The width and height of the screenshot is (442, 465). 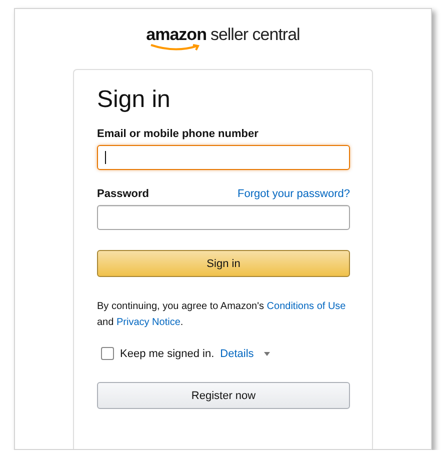 What do you see at coordinates (223, 395) in the screenshot?
I see `register-button: Register now` at bounding box center [223, 395].